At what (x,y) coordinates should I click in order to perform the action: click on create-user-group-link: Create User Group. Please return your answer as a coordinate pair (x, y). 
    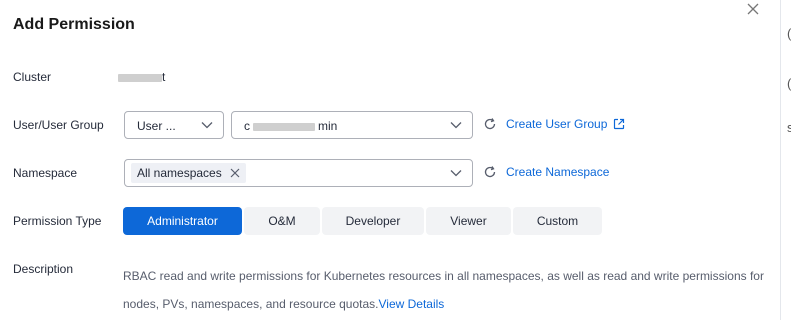
    Looking at the image, I should click on (556, 124).